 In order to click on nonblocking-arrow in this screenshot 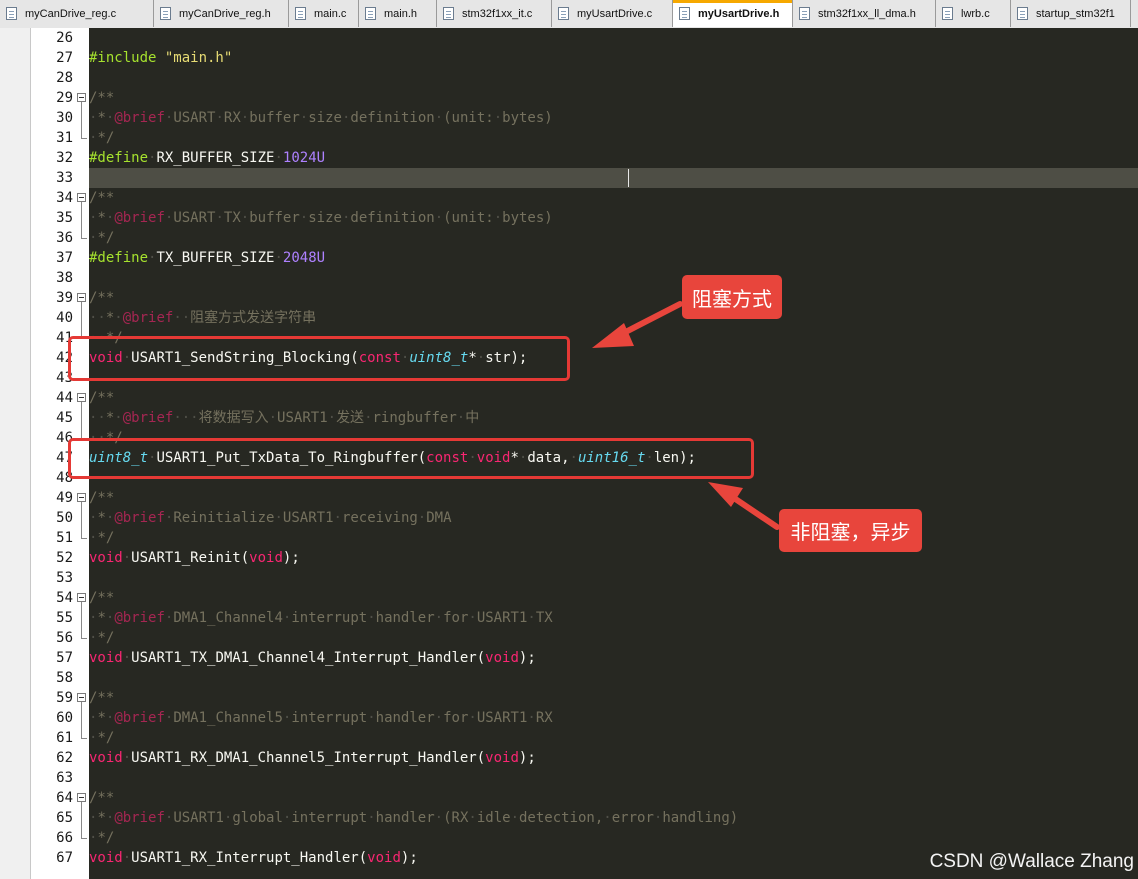, I will do `click(744, 506)`.